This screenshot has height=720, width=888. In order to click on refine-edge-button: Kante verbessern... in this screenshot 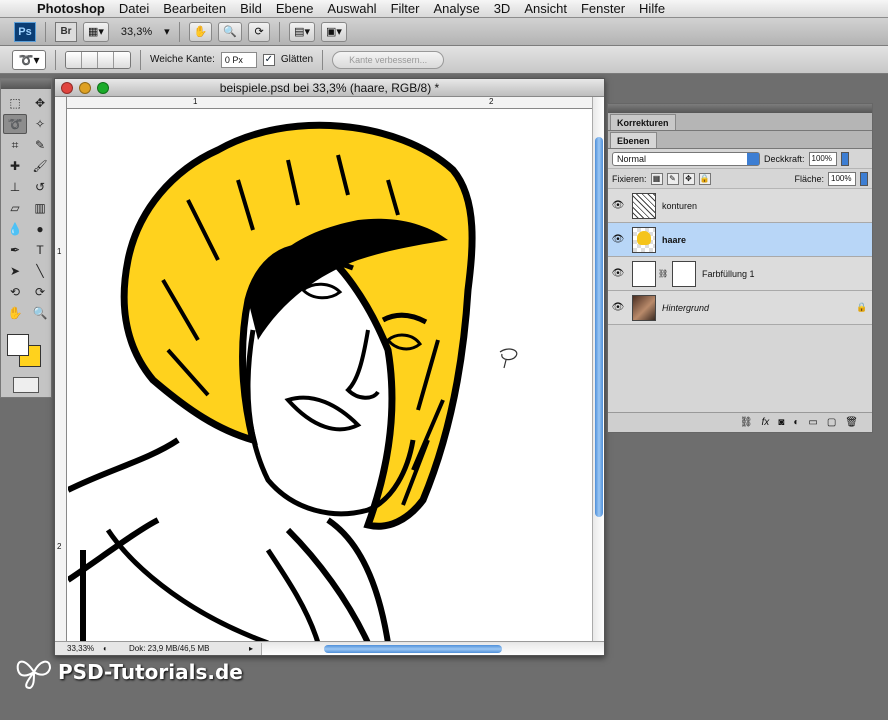, I will do `click(388, 59)`.